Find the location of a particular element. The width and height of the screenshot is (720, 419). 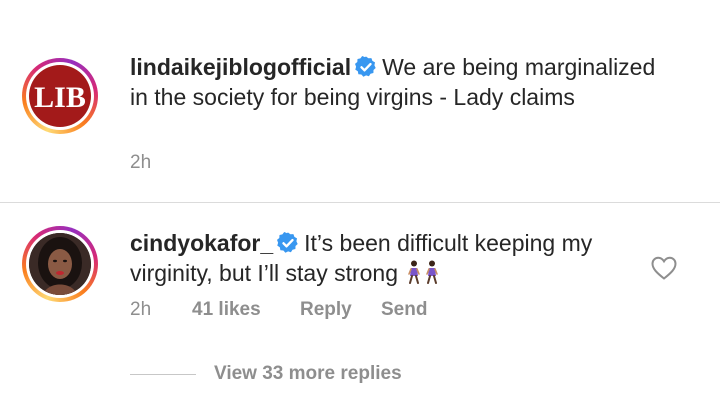

lib-logo-text: LIB is located at coordinates (60, 97).